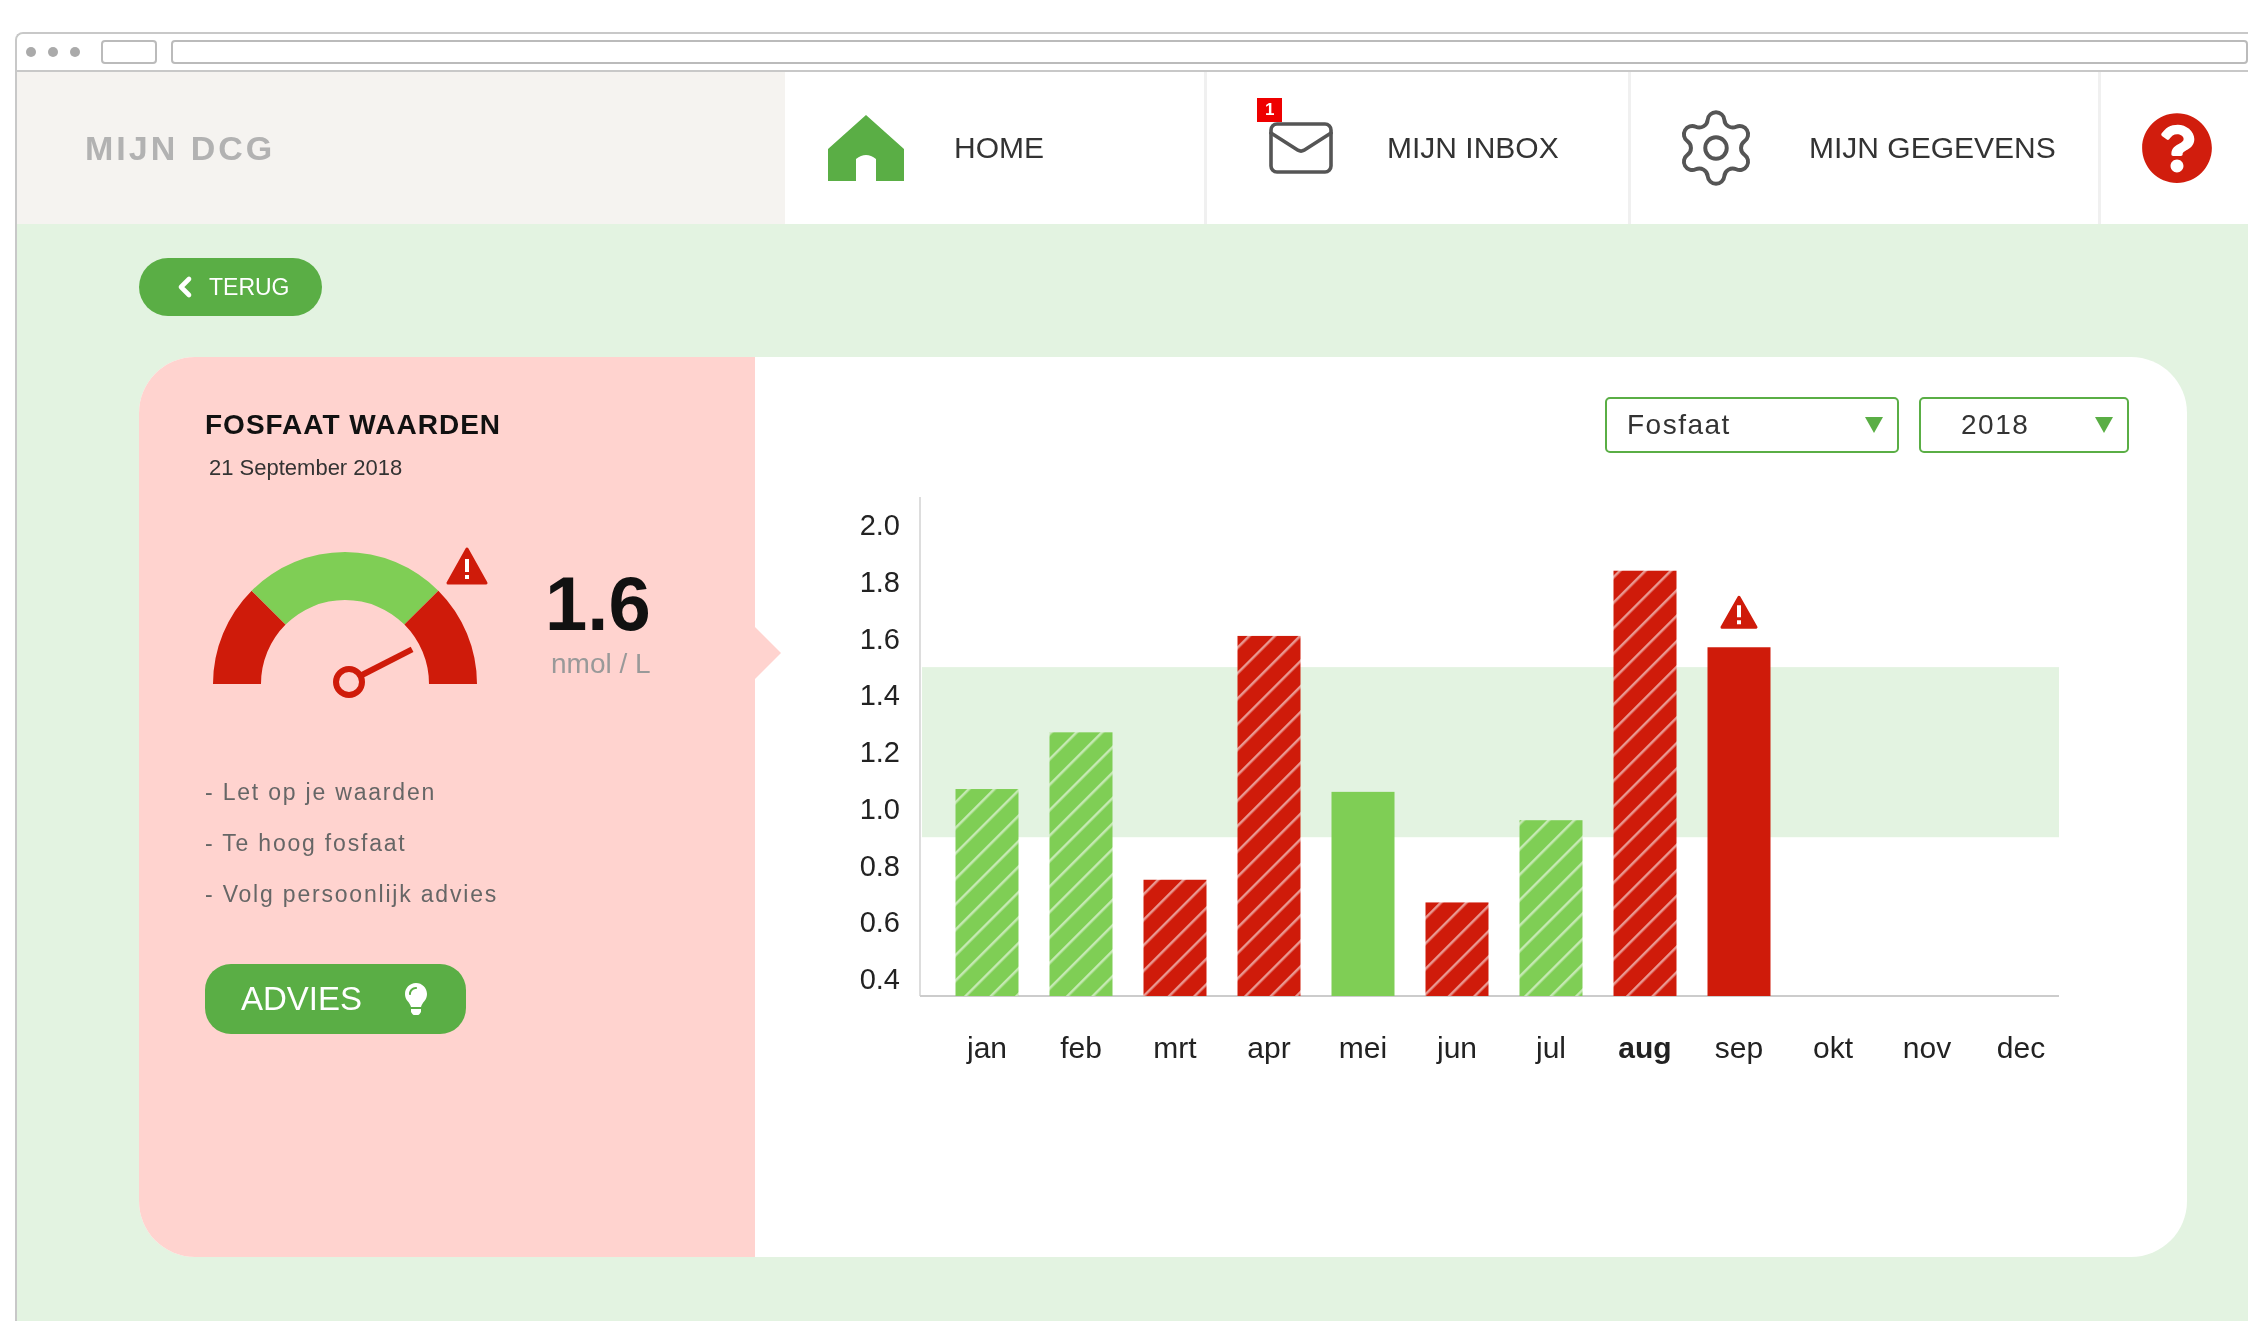  What do you see at coordinates (1739, 612) in the screenshot?
I see `warning-icon` at bounding box center [1739, 612].